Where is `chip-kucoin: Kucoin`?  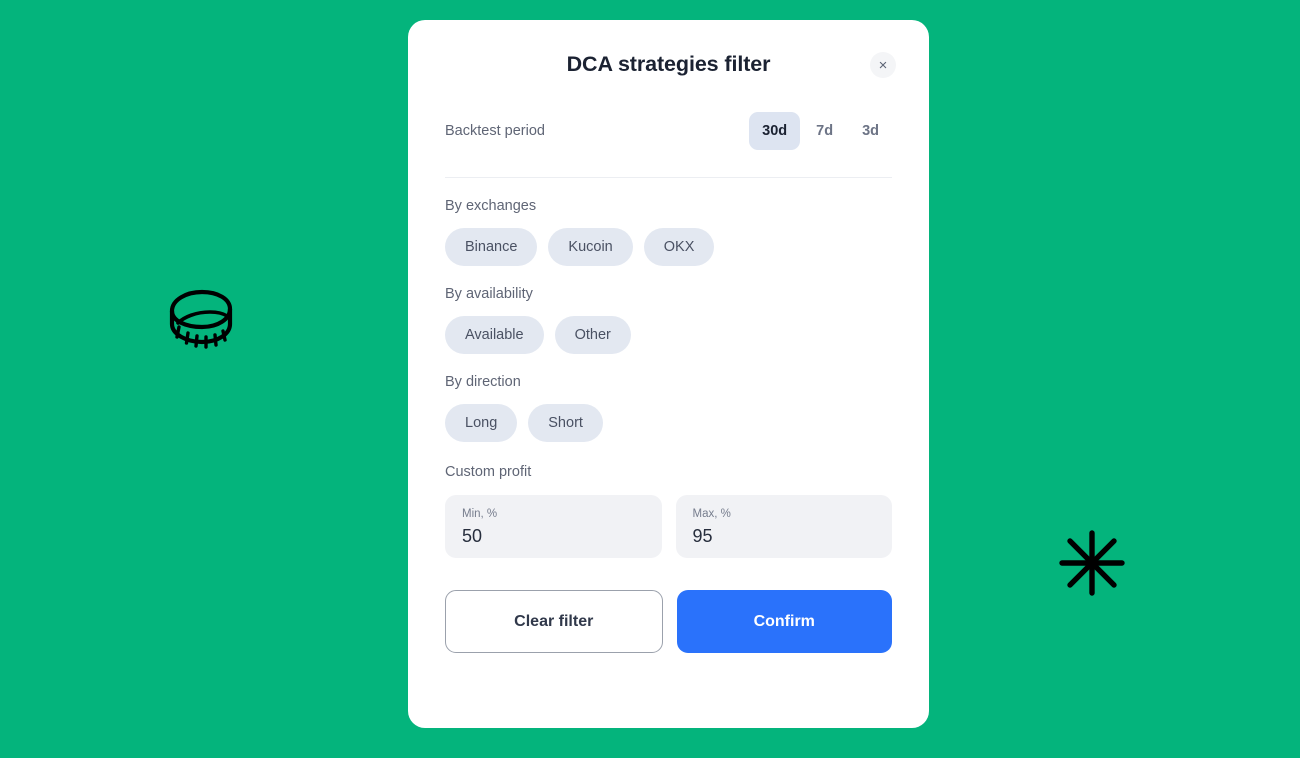
chip-kucoin: Kucoin is located at coordinates (590, 247).